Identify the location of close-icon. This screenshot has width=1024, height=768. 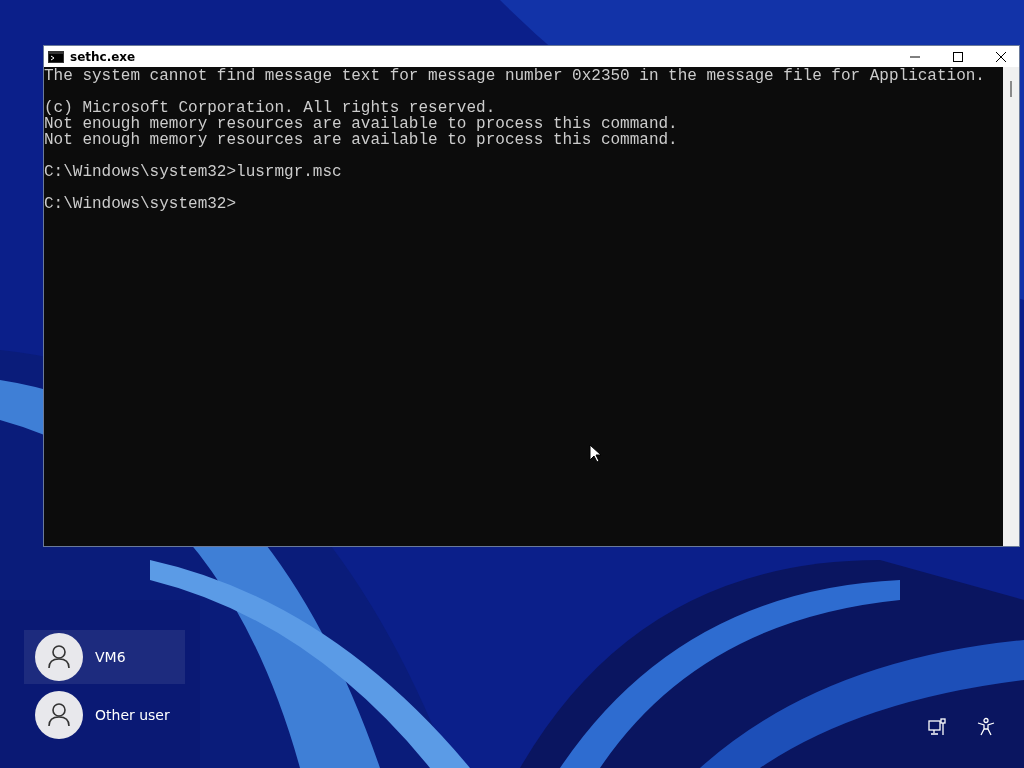
(1000, 56).